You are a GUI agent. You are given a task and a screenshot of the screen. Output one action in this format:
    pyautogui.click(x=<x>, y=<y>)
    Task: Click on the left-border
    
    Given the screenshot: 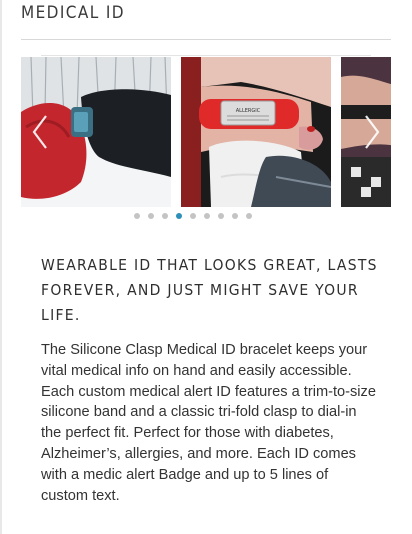 What is the action you would take?
    pyautogui.click(x=1, y=267)
    